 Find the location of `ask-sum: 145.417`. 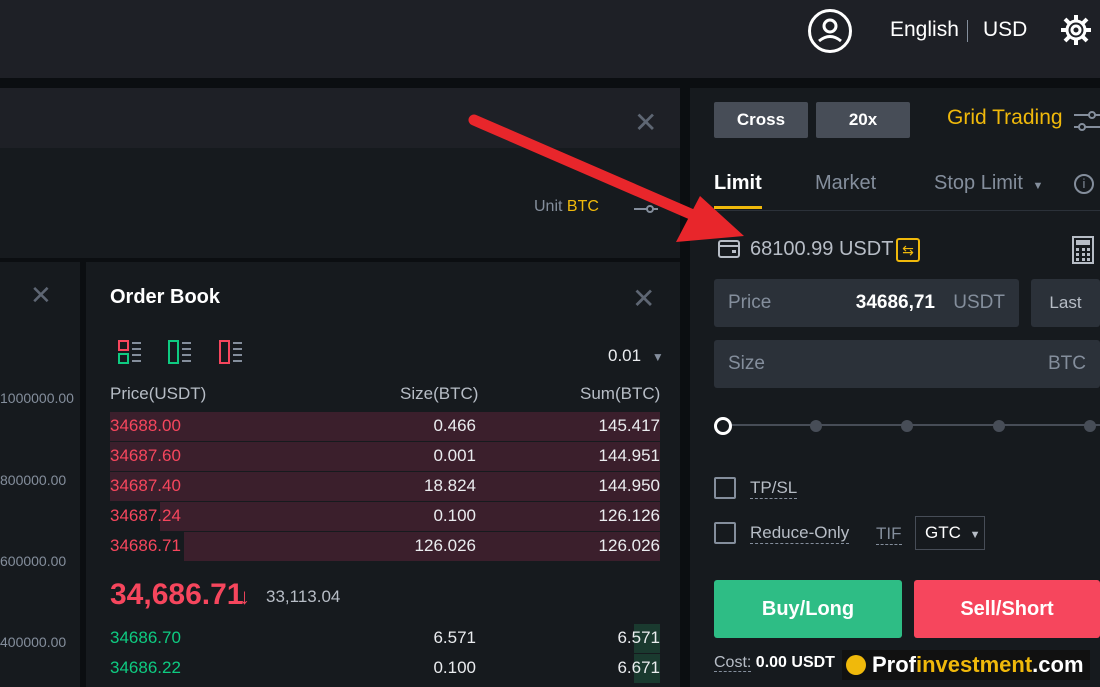

ask-sum: 145.417 is located at coordinates (629, 425).